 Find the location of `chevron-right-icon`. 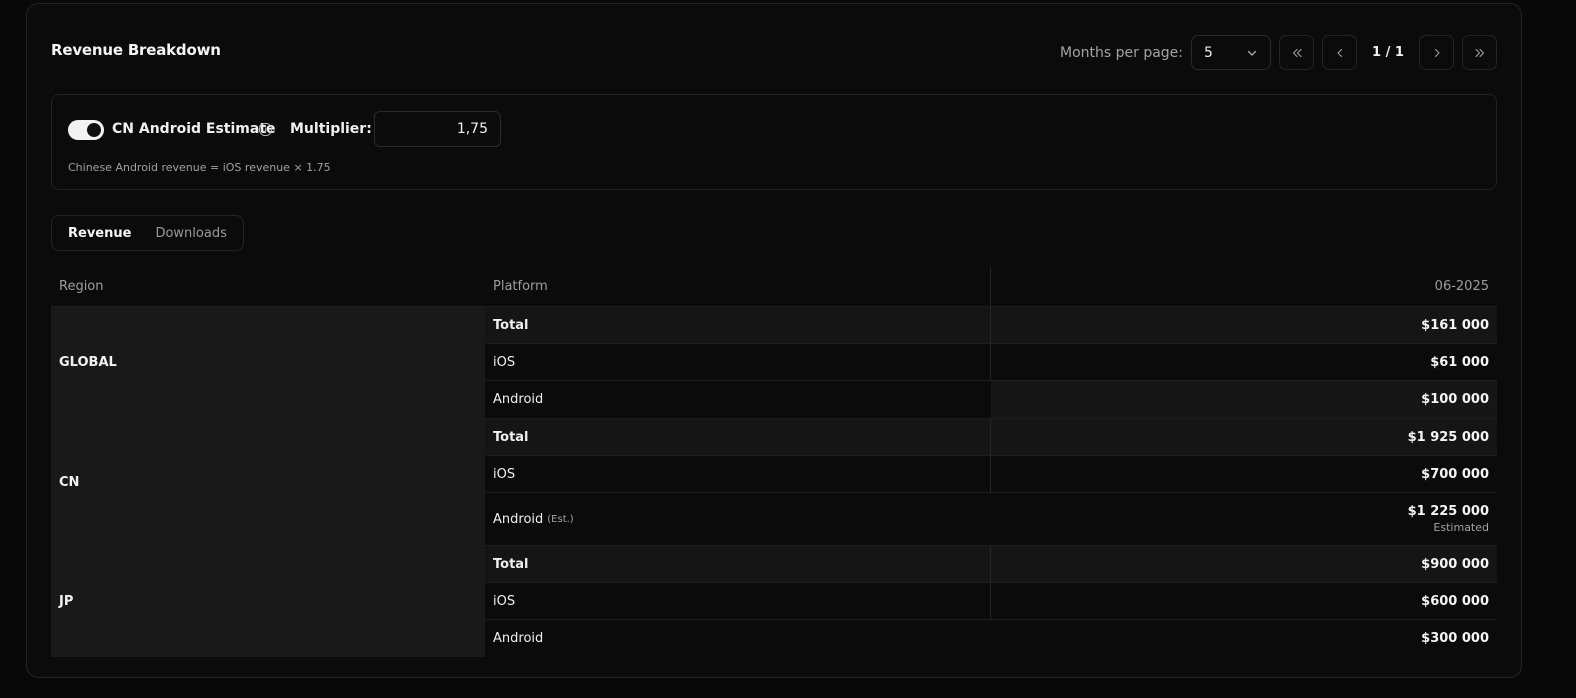

chevron-right-icon is located at coordinates (1437, 52).